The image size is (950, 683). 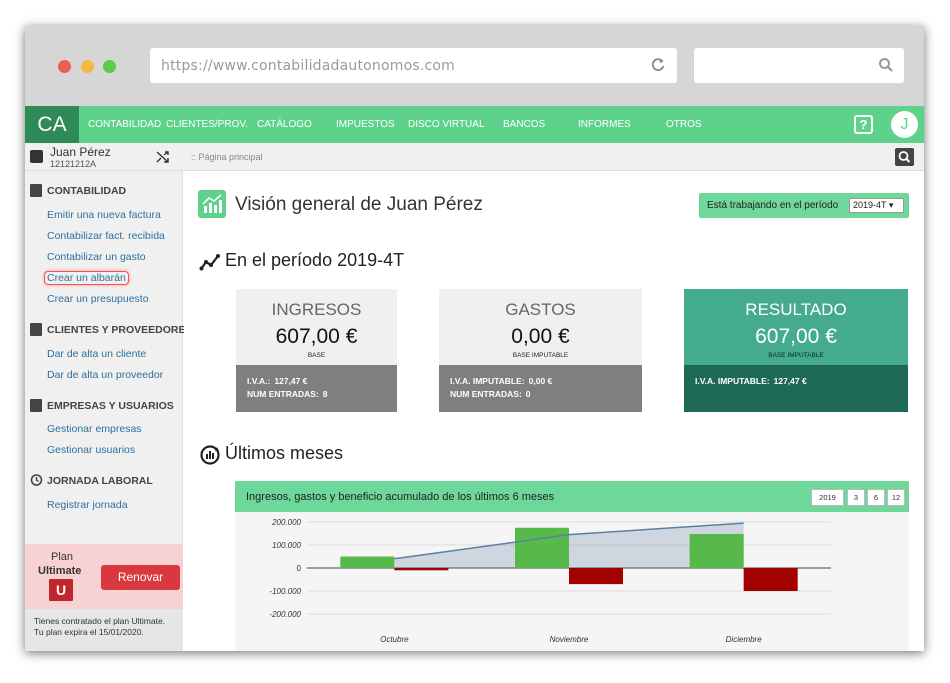 What do you see at coordinates (94, 429) in the screenshot?
I see `sidebar-link-gestionar-empresas: Gestionar empresas` at bounding box center [94, 429].